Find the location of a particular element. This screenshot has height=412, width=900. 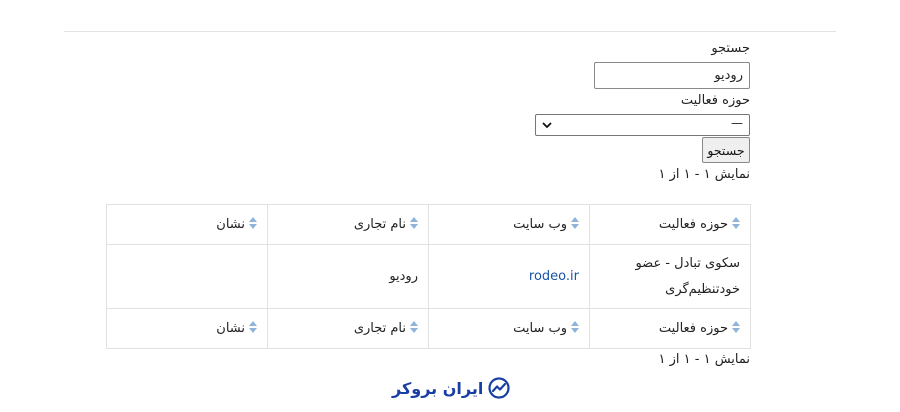

footer-brand-logo: ایران بروکر is located at coordinates (451, 388).